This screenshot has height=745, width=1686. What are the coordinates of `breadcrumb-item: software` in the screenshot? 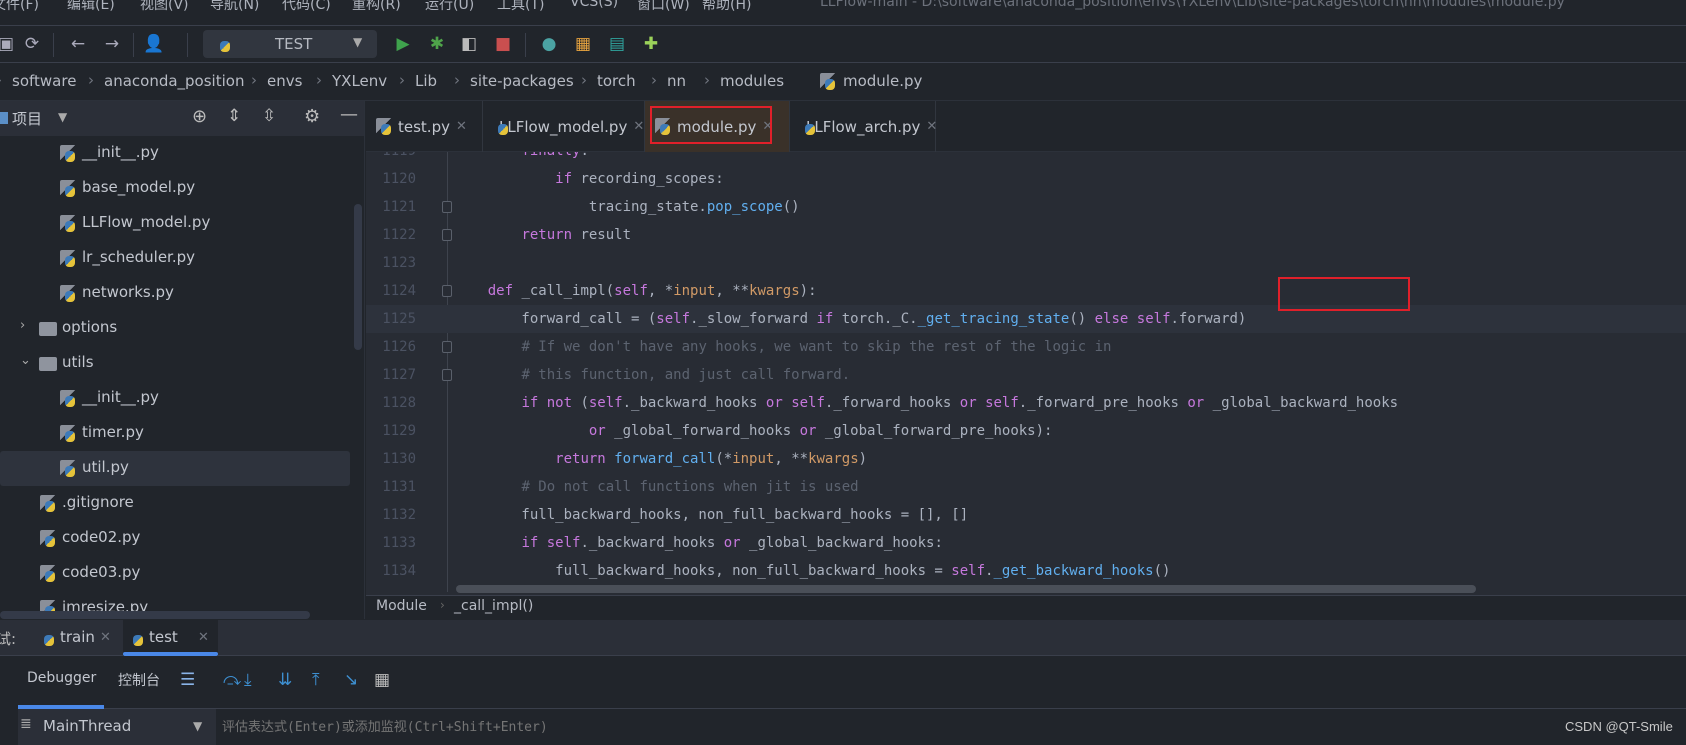 It's located at (44, 81).